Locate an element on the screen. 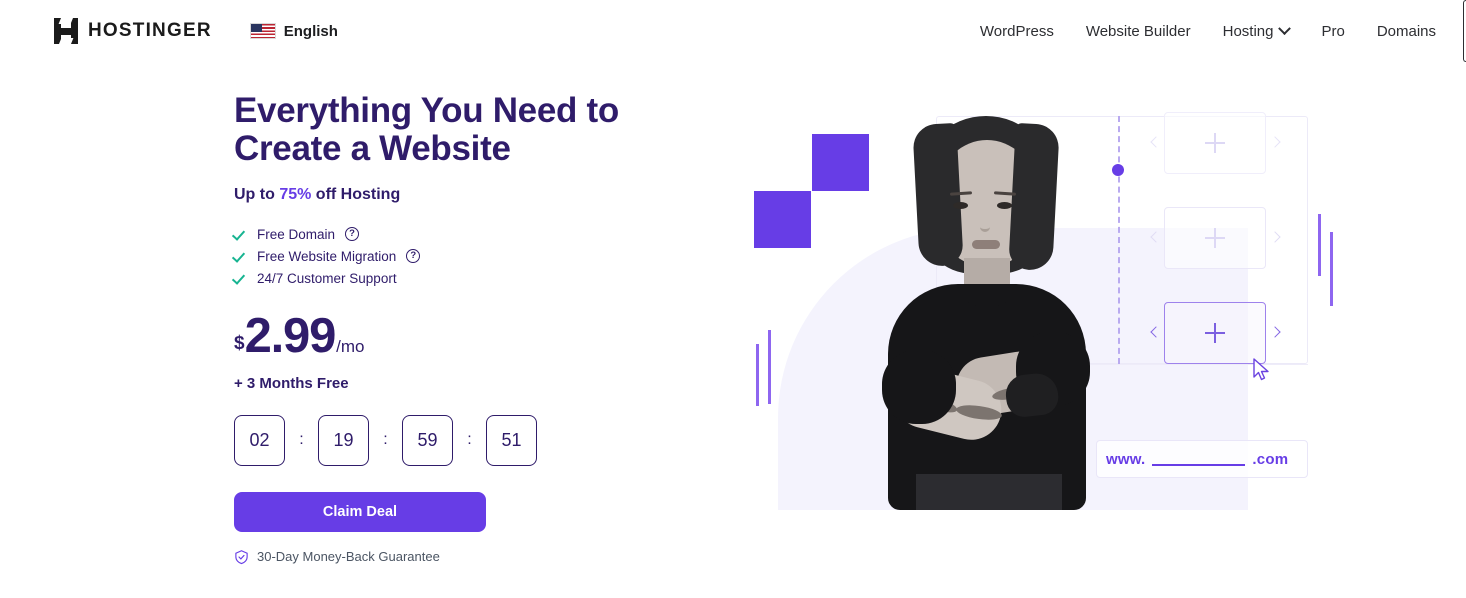 The width and height of the screenshot is (1466, 598). bonus-months-label: + 3 Months Free is located at coordinates (291, 383).